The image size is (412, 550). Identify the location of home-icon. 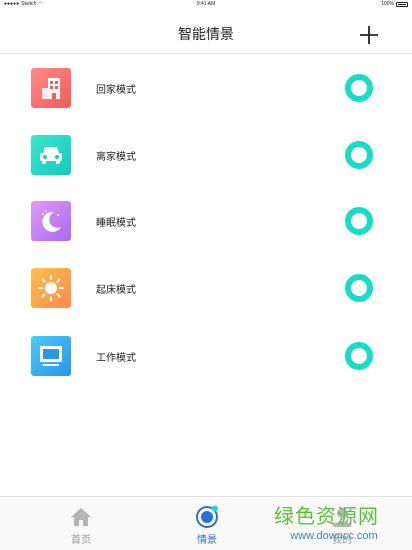
(81, 517).